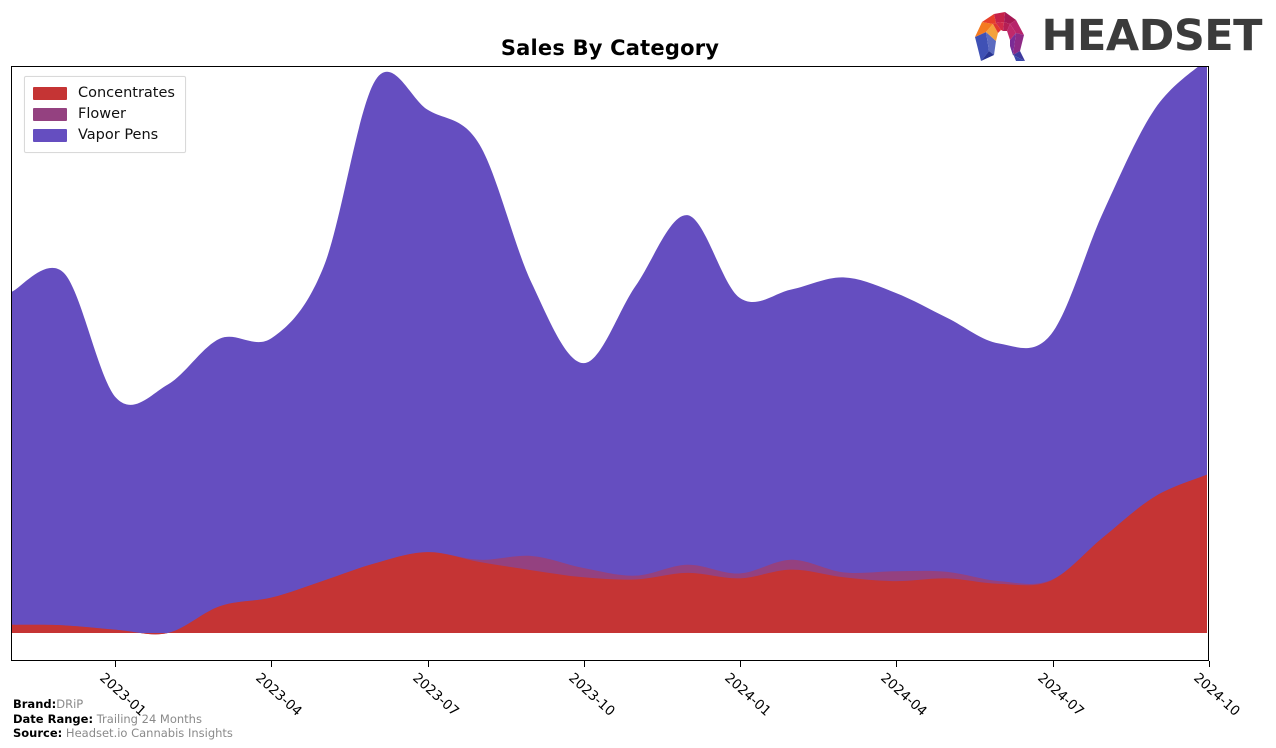  What do you see at coordinates (35, 704) in the screenshot?
I see `footer-brand-label: Brand:` at bounding box center [35, 704].